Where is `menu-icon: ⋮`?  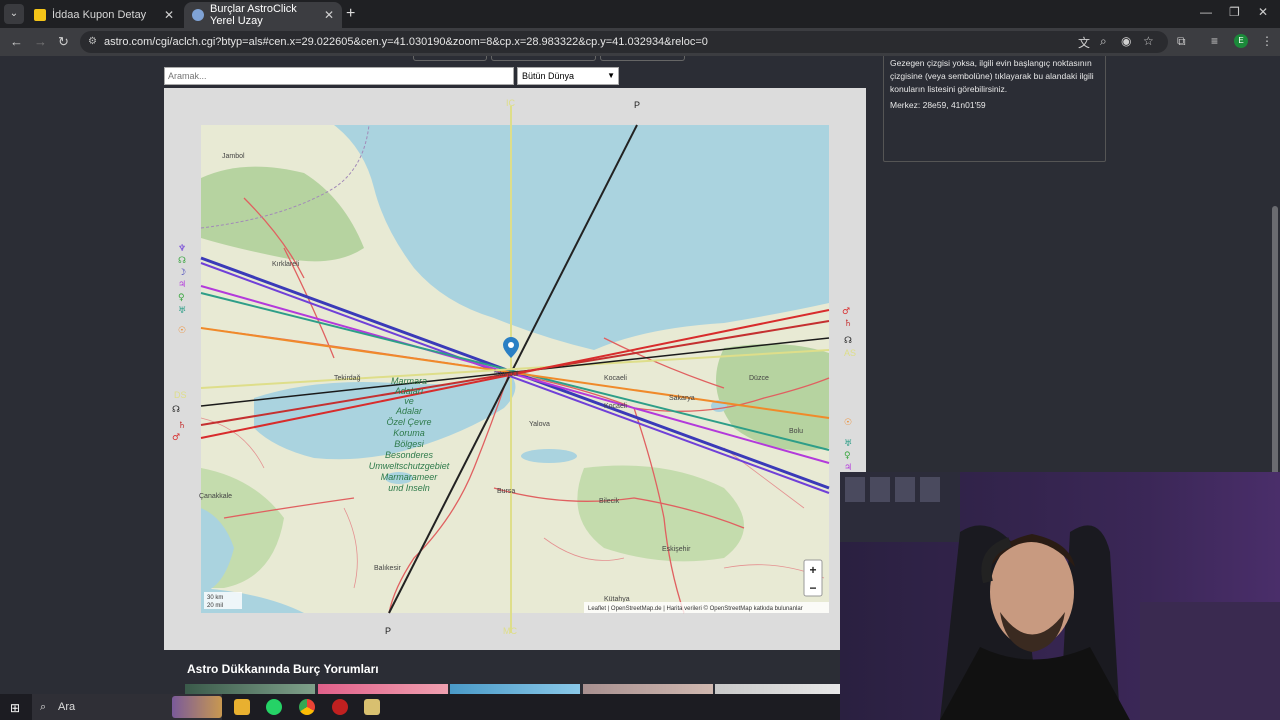 menu-icon: ⋮ is located at coordinates (1267, 41).